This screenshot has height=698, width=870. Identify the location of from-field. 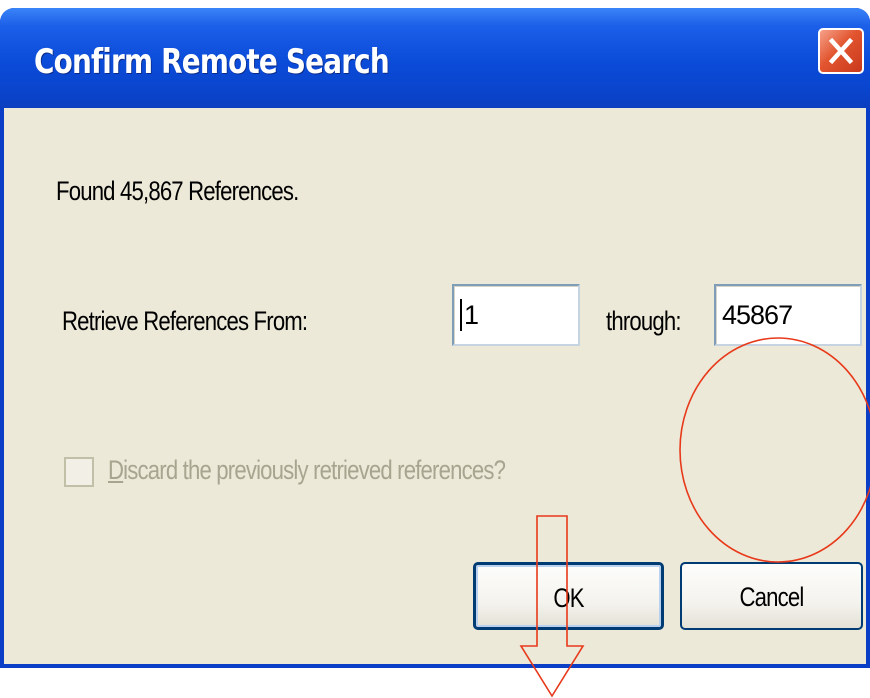
(516, 315).